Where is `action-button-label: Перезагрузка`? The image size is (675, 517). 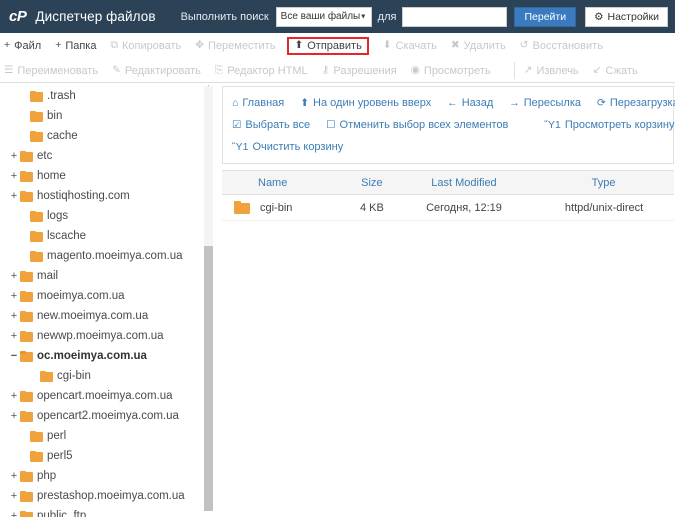 action-button-label: Перезагрузка is located at coordinates (642, 103).